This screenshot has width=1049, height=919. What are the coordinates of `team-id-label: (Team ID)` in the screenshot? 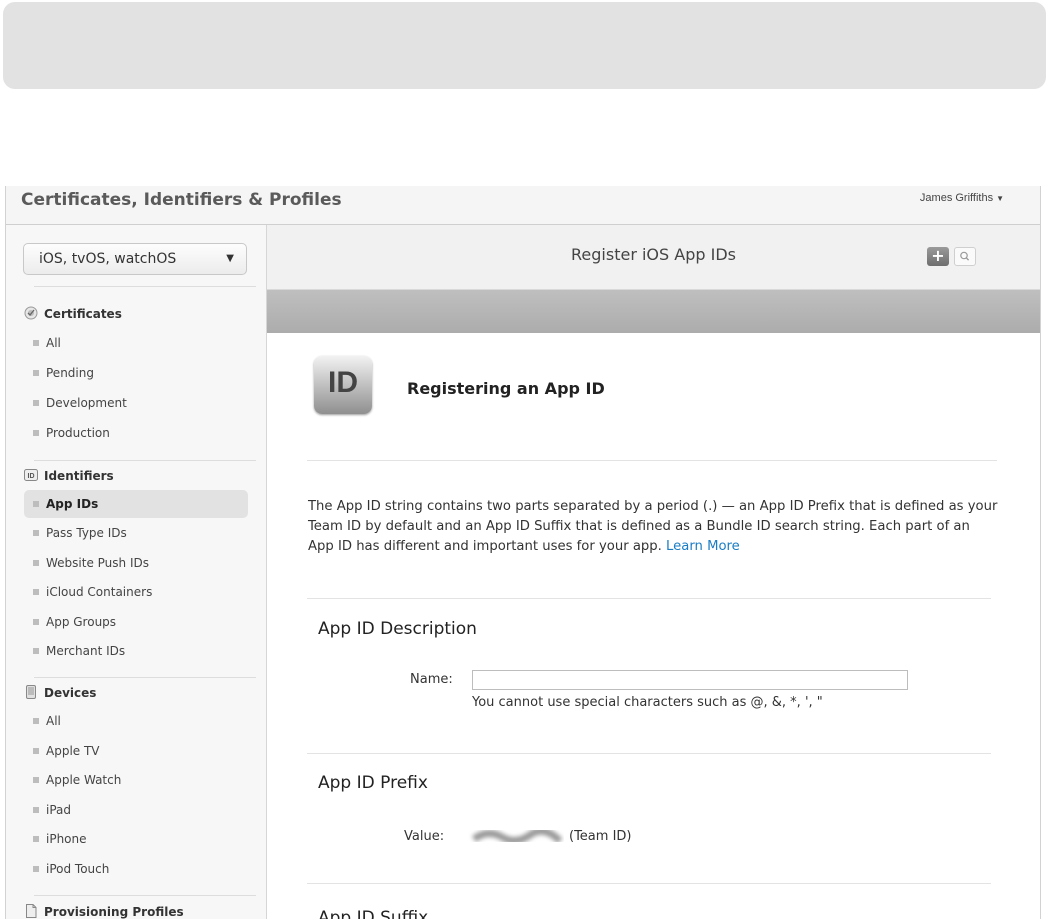 It's located at (600, 836).